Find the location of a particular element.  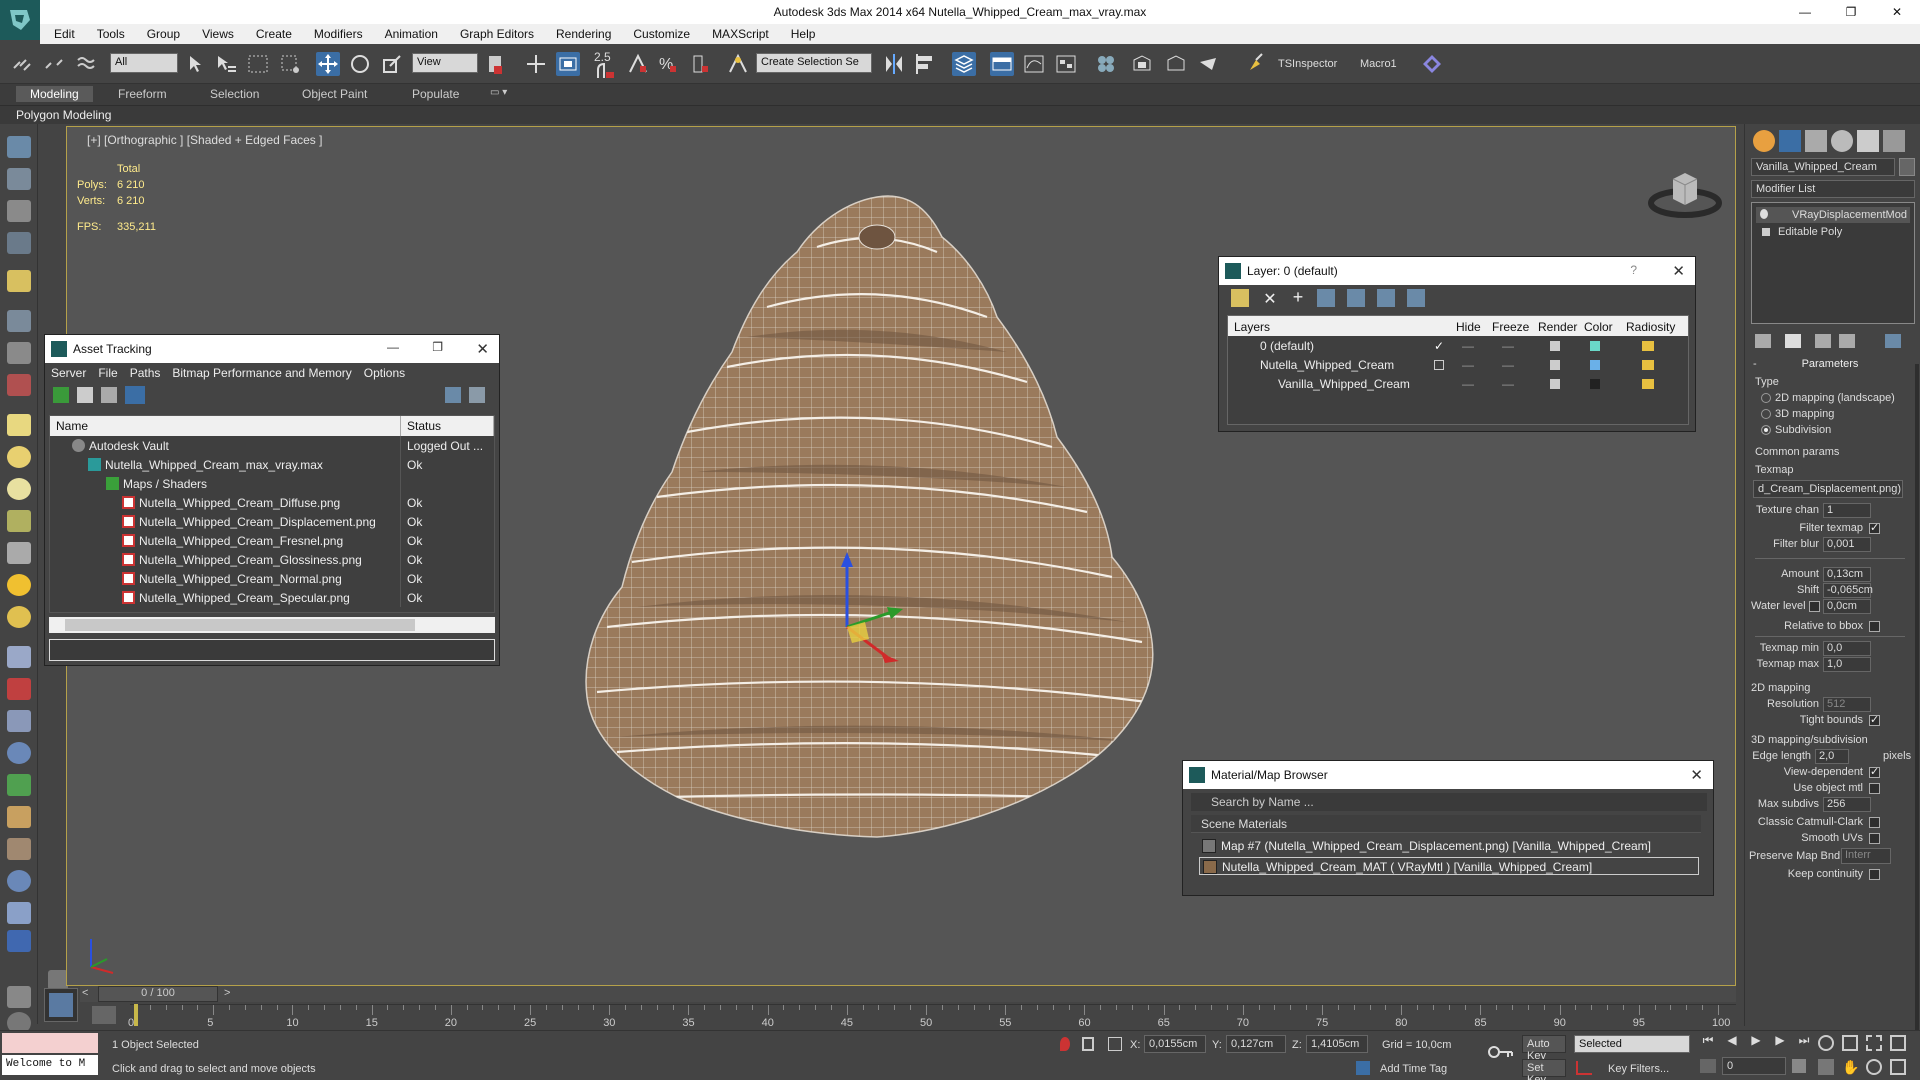

layer-row: 0 (default) ✓ — — is located at coordinates (1458, 345).